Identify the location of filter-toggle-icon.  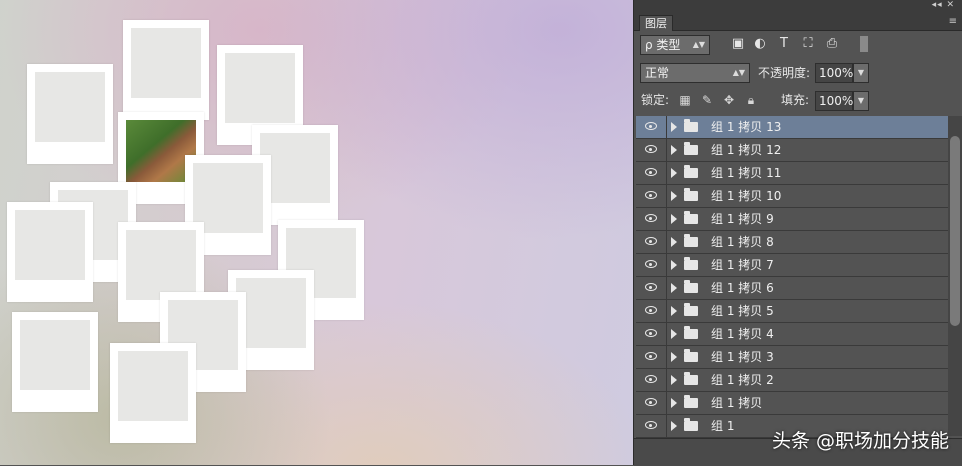
(864, 44).